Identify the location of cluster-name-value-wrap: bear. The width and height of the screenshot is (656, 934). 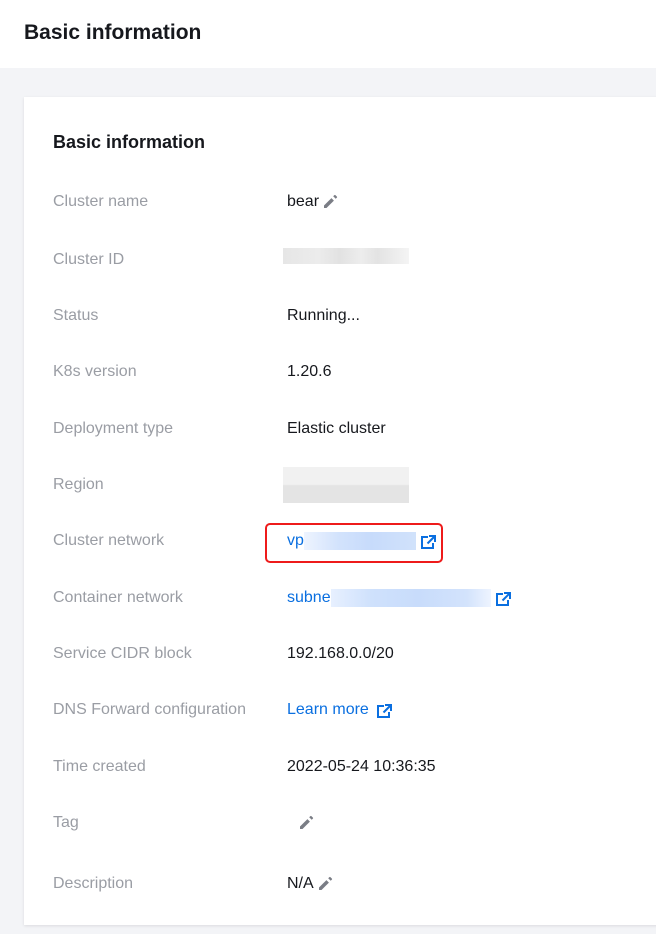
(312, 202).